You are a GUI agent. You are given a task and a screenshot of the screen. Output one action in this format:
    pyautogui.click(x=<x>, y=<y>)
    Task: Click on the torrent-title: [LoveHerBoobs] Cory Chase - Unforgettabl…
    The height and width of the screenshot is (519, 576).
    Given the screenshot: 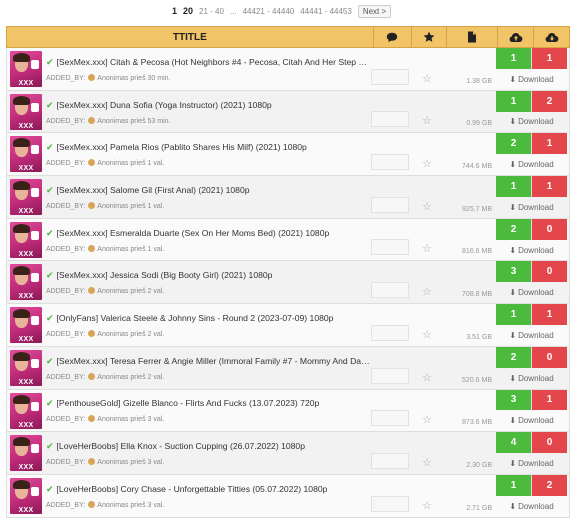 What is the action you would take?
    pyautogui.click(x=192, y=489)
    